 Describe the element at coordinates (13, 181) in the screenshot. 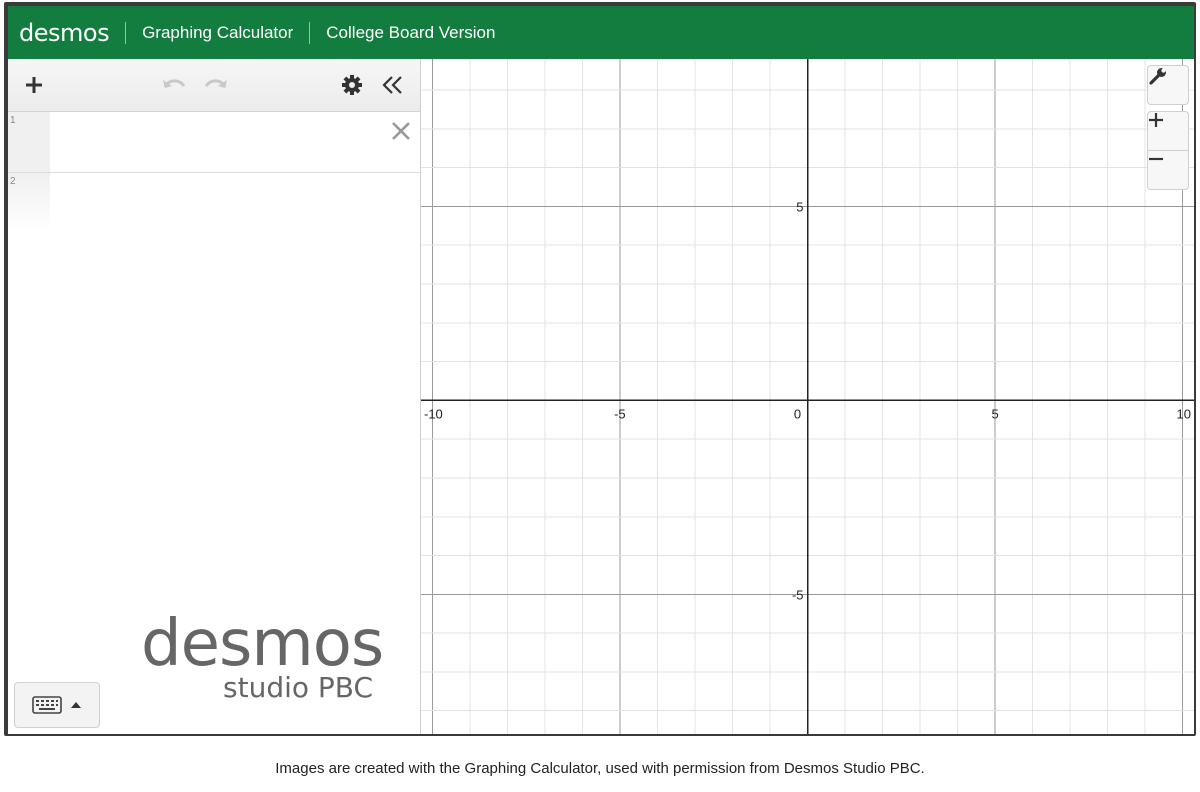

I see `row-number: 2` at that location.